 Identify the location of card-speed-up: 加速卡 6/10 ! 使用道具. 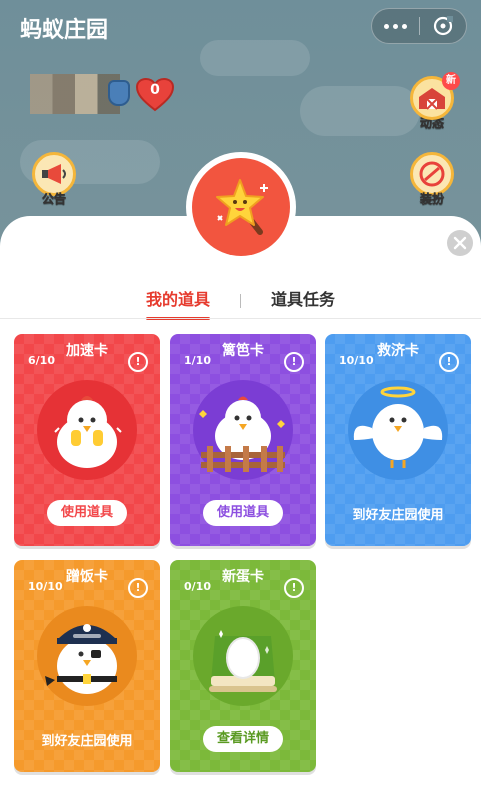
(87, 440).